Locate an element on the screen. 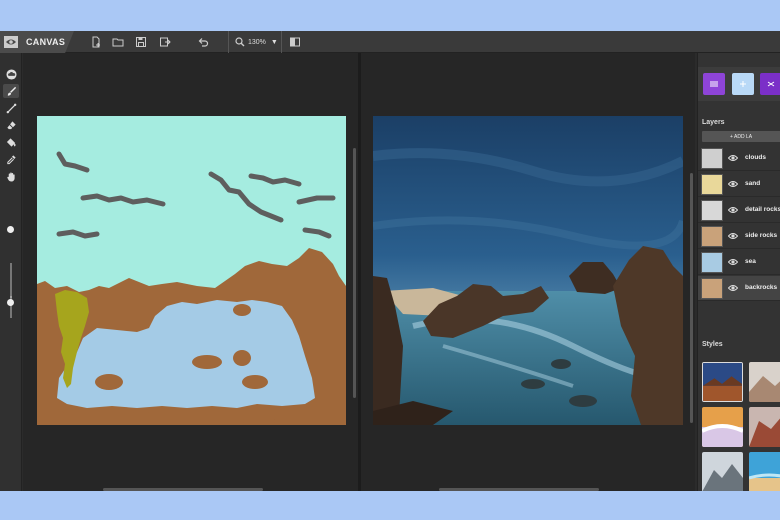 This screenshot has height=520, width=780. canvas-vertical-scrollbar is located at coordinates (354, 273).